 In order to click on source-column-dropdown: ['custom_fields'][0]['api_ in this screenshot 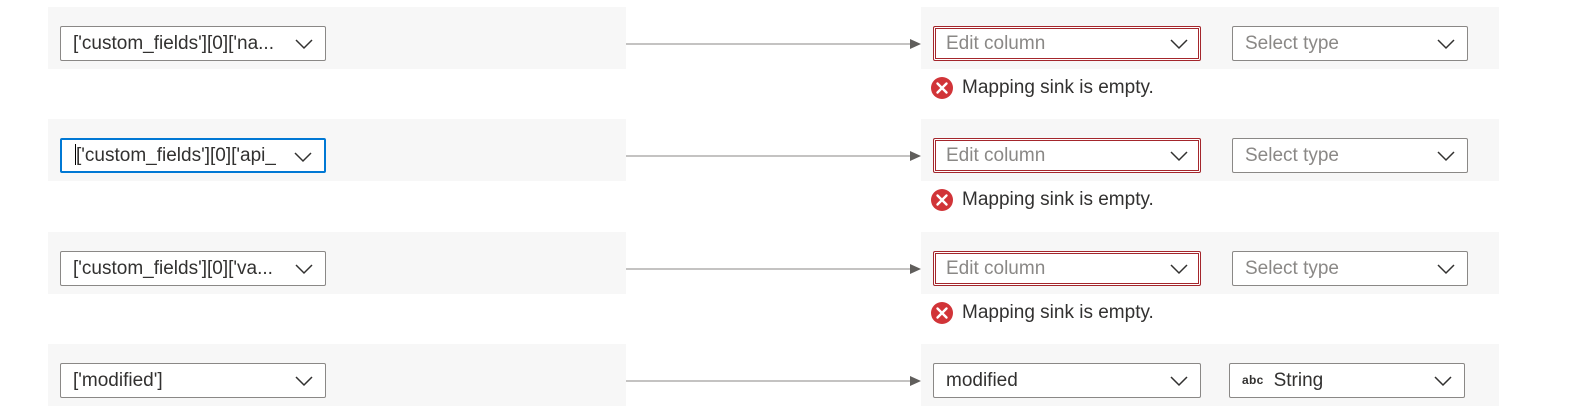, I will do `click(193, 155)`.